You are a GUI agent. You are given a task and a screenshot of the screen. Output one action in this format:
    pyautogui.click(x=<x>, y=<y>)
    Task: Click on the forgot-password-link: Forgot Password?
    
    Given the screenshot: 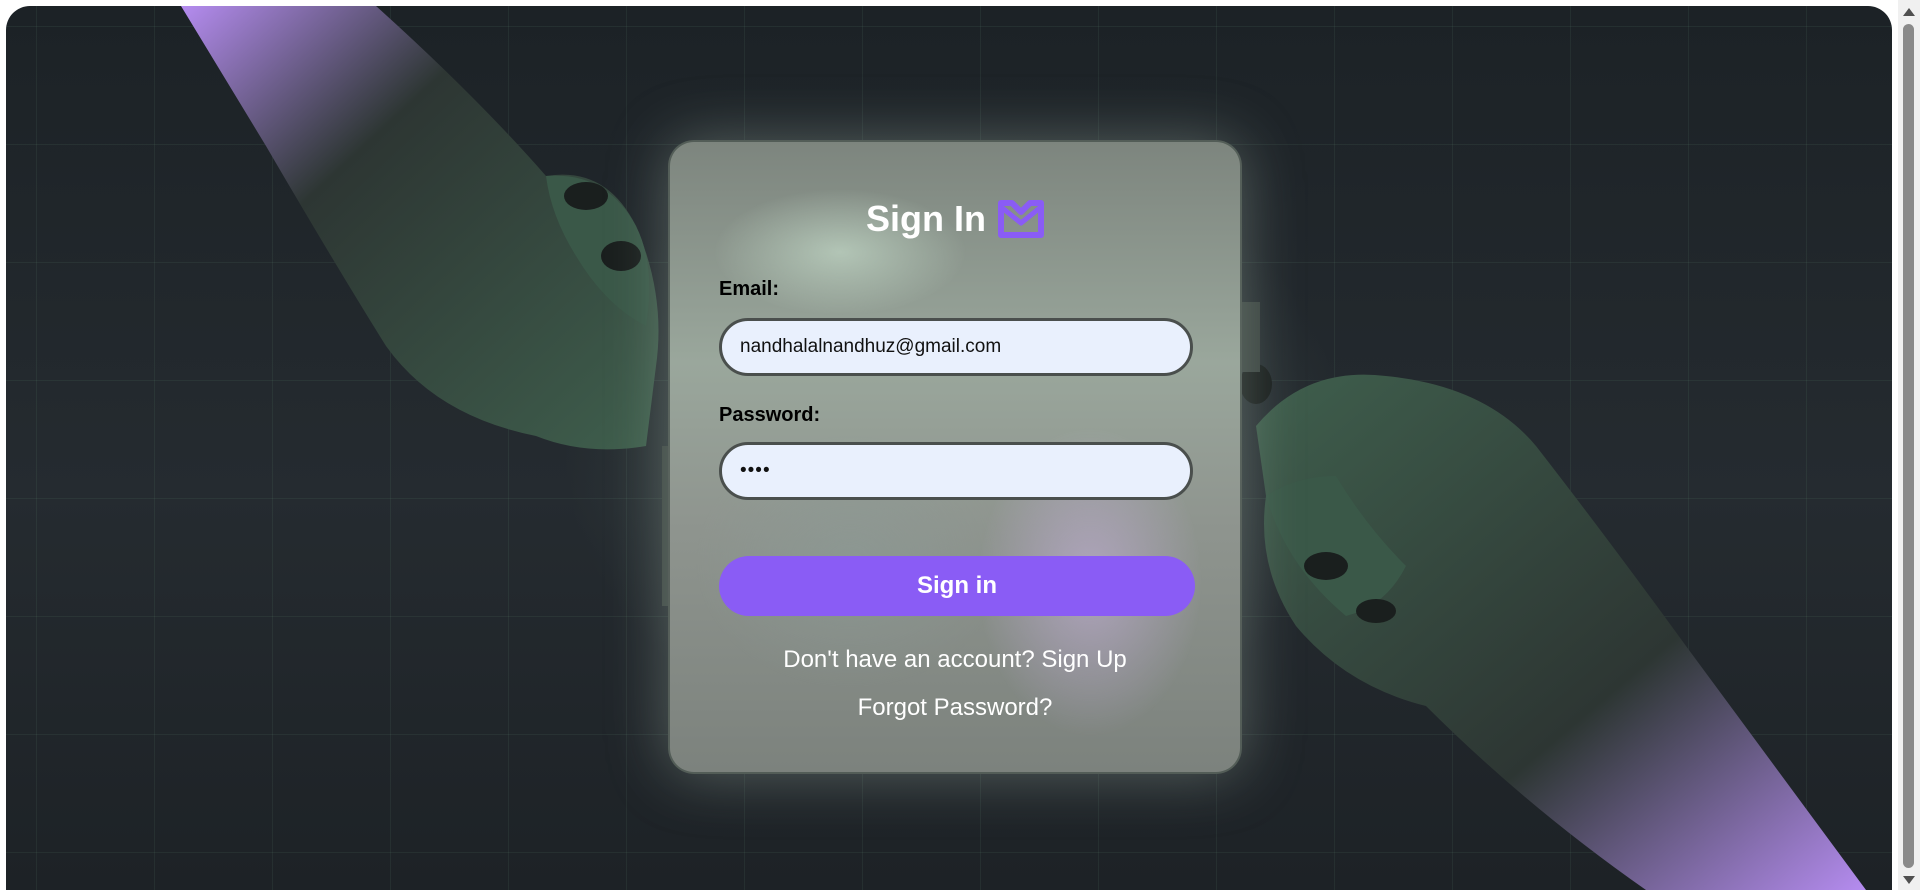 What is the action you would take?
    pyautogui.click(x=955, y=707)
    